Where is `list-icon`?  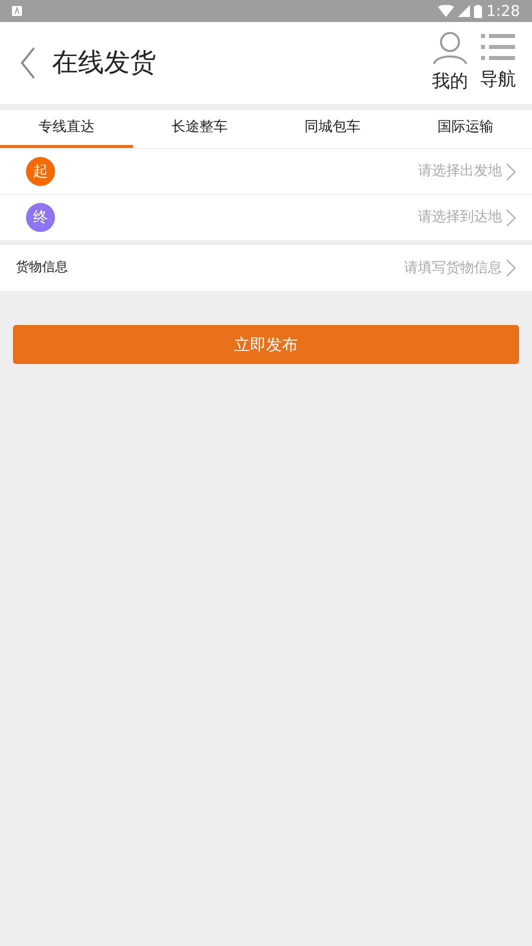 list-icon is located at coordinates (498, 47).